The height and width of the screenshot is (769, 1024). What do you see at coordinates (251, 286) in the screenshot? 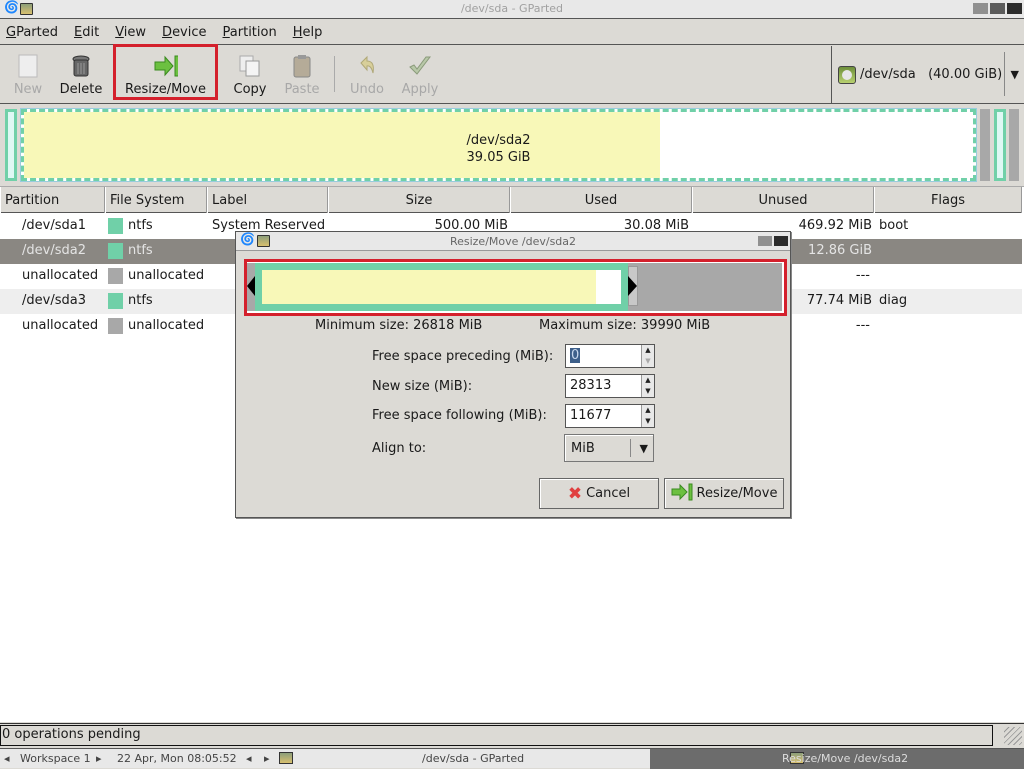
I see `left-resize-arrow-icon` at bounding box center [251, 286].